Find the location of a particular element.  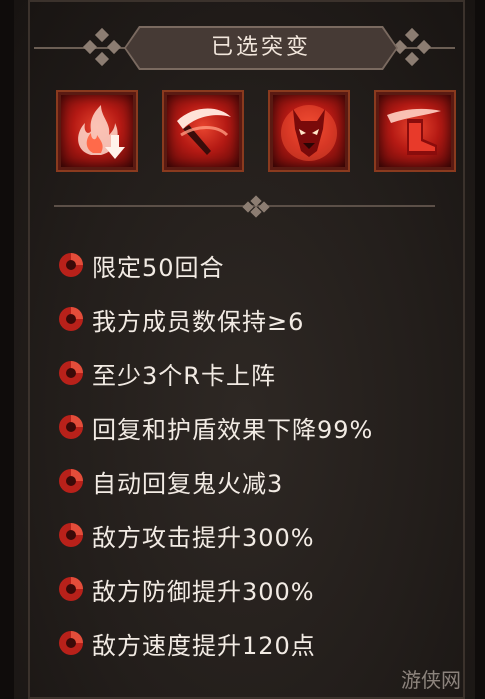

rule-text: 自动回复鬼火减3 is located at coordinates (188, 483).